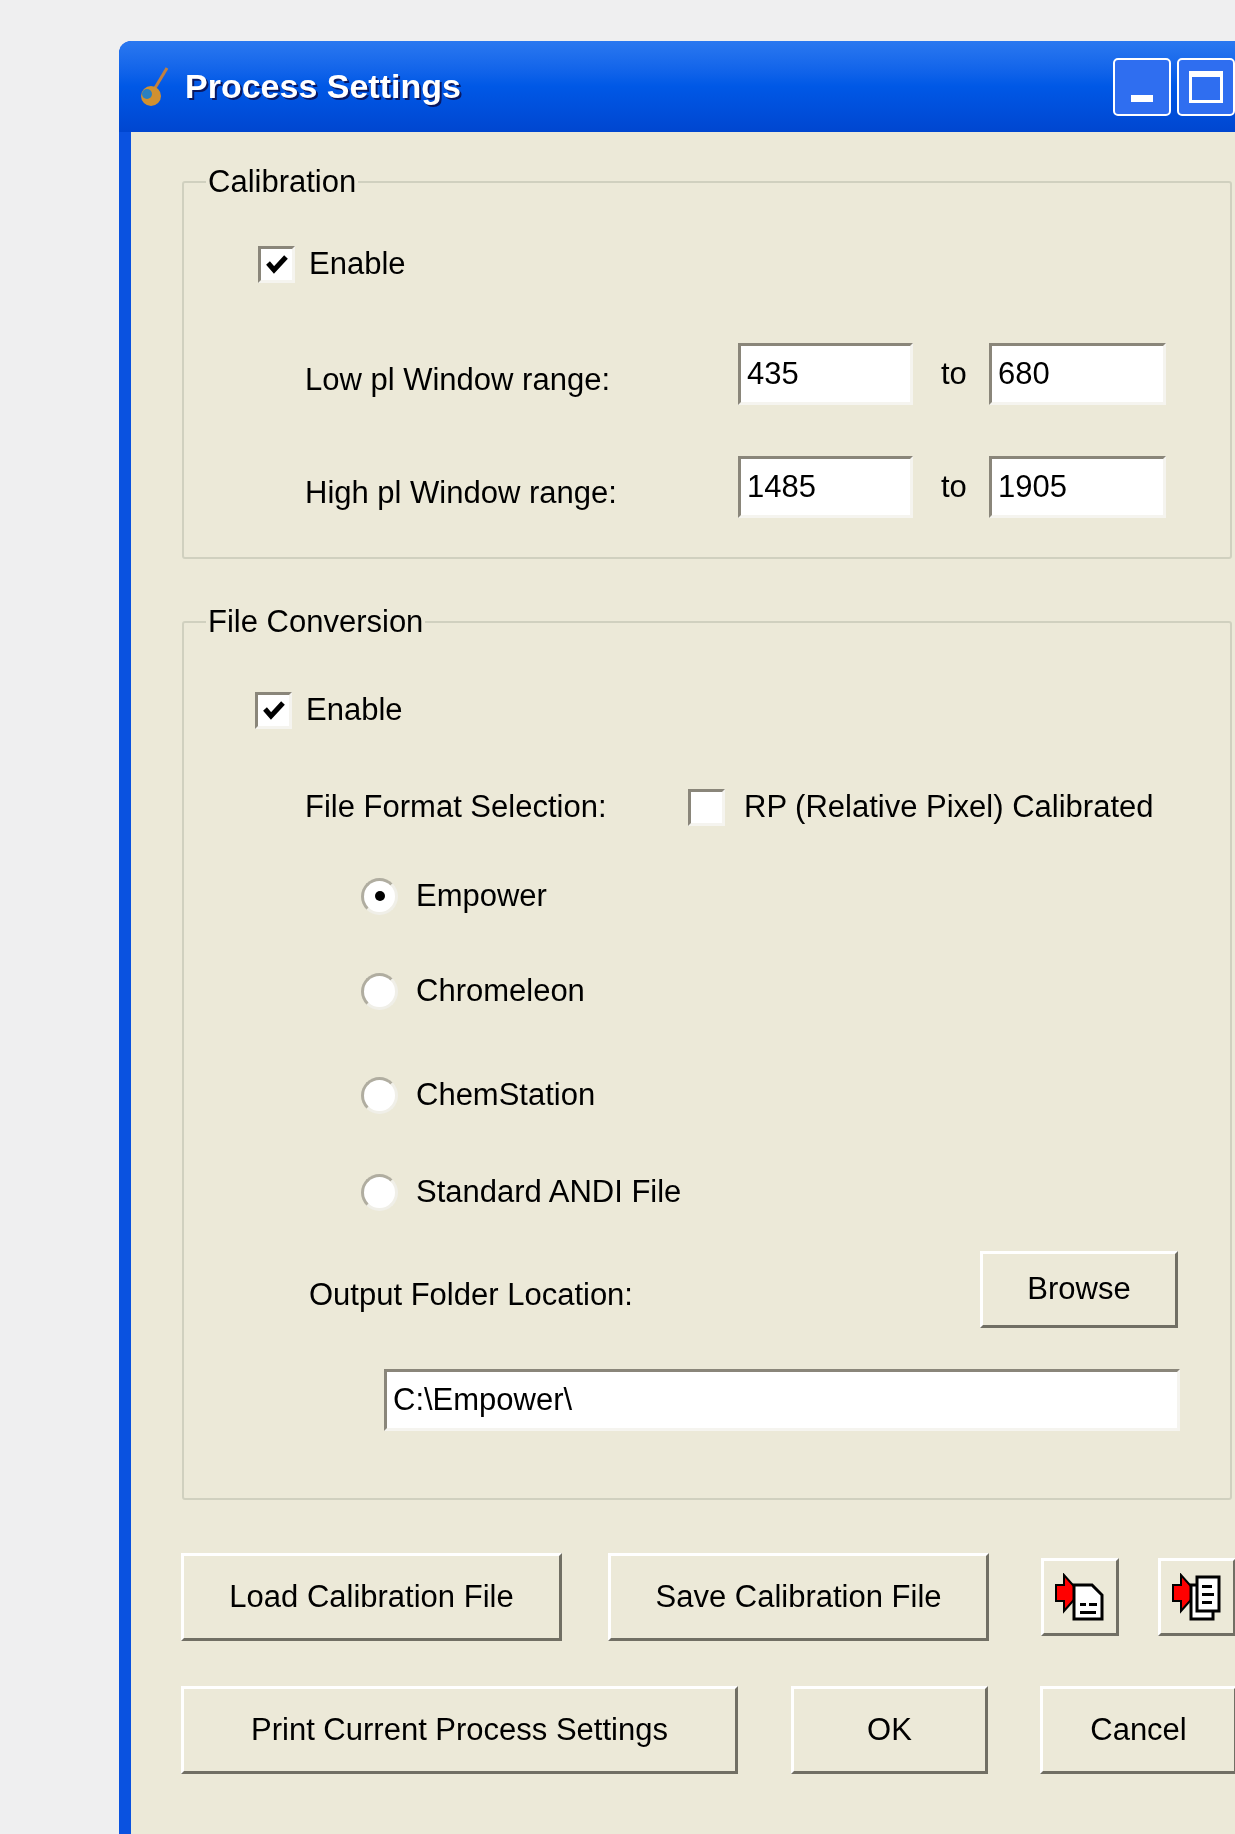 The width and height of the screenshot is (1235, 1834). What do you see at coordinates (1077, 374) in the screenshot?
I see `input-field: 680` at bounding box center [1077, 374].